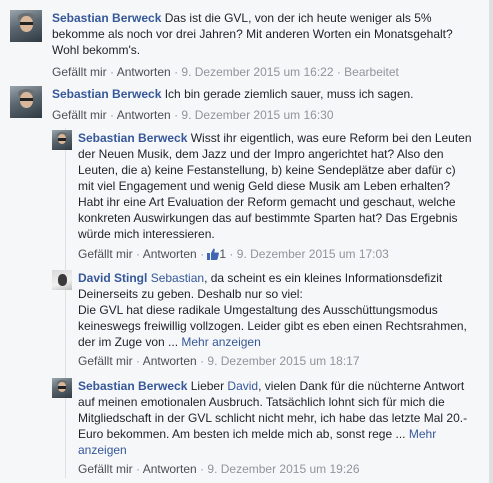  Describe the element at coordinates (371, 72) in the screenshot. I see `edited-label: Bearbeitet` at that location.